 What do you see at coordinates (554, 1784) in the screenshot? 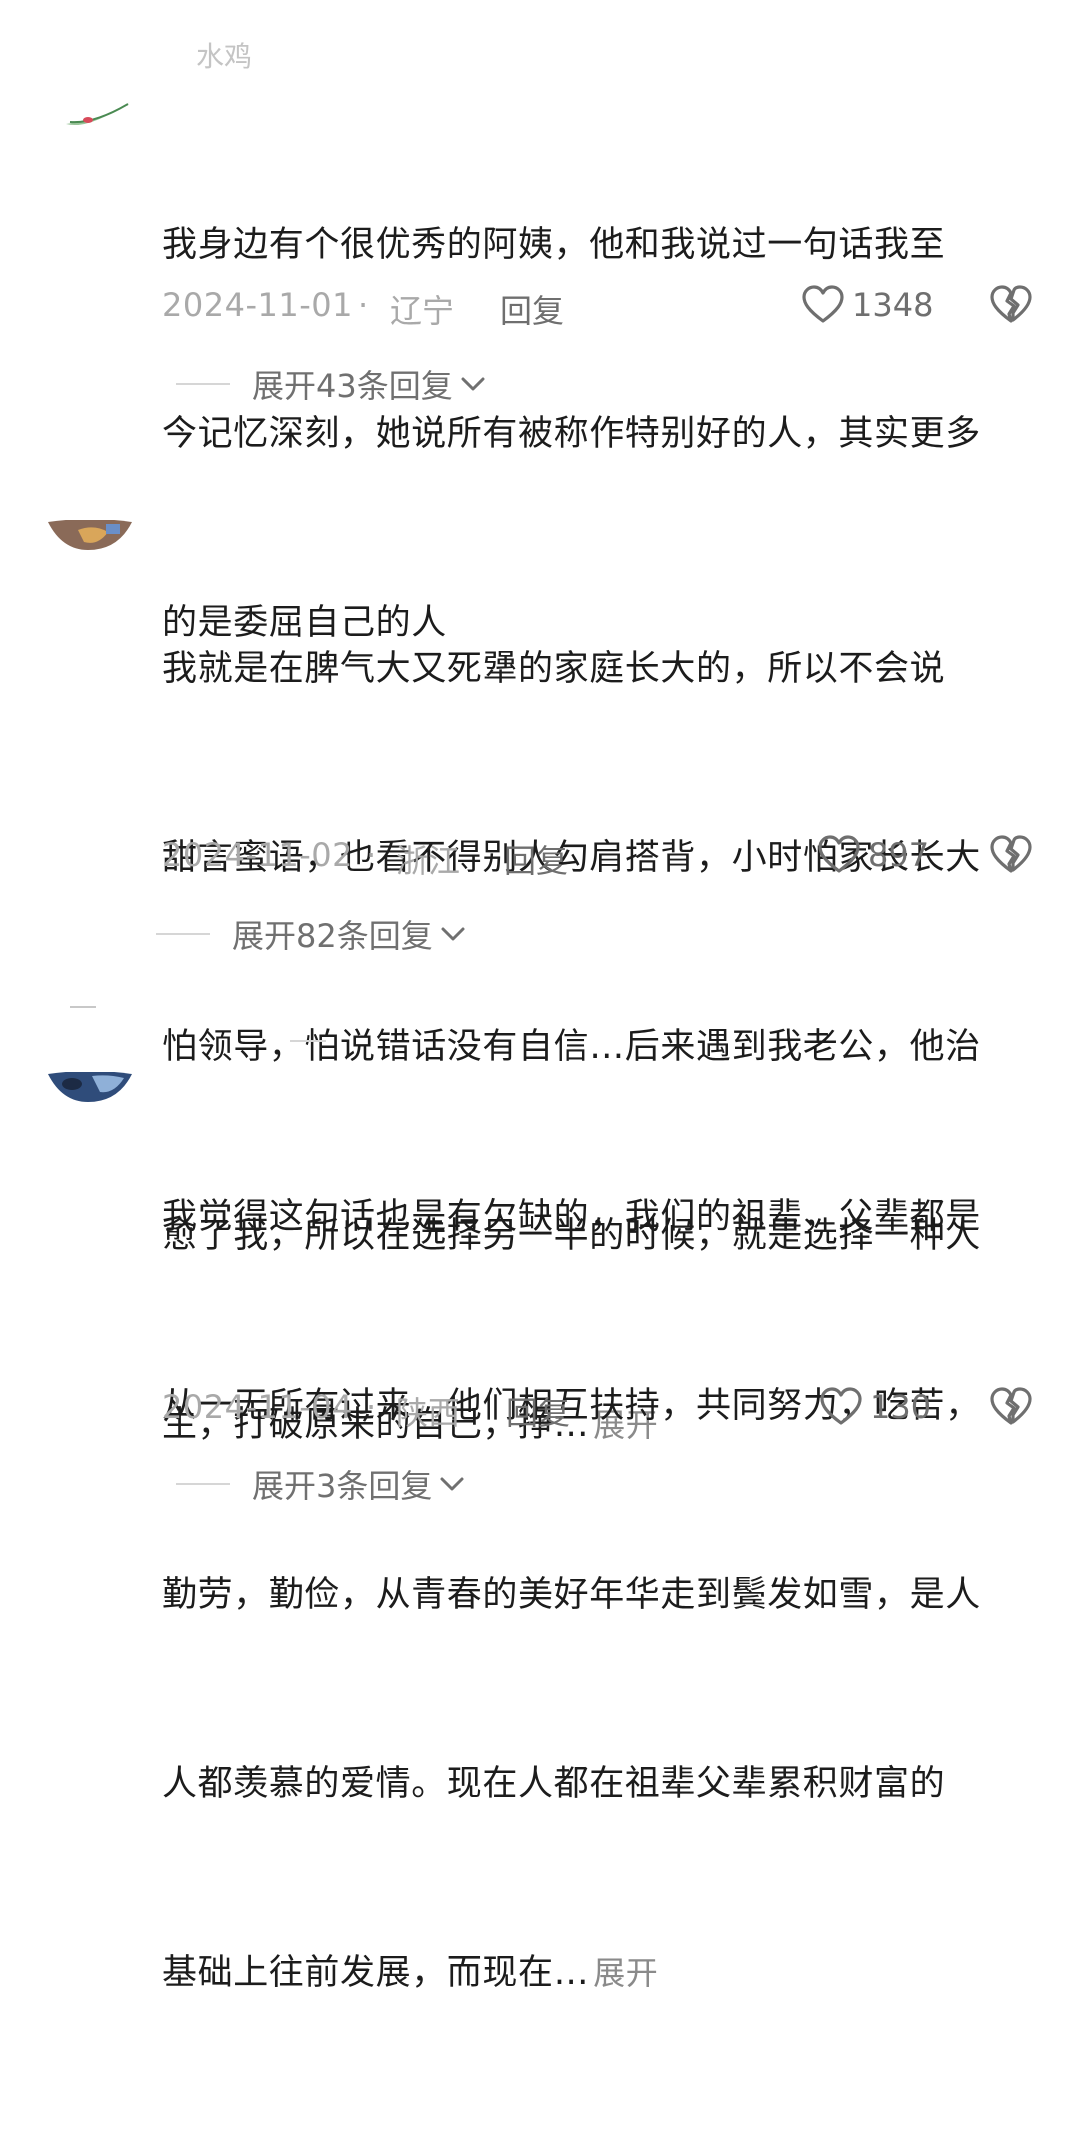
I see `comment-line: 人都羡慕的爱情。现在人都在祖辈父辈累积财富的` at bounding box center [554, 1784].